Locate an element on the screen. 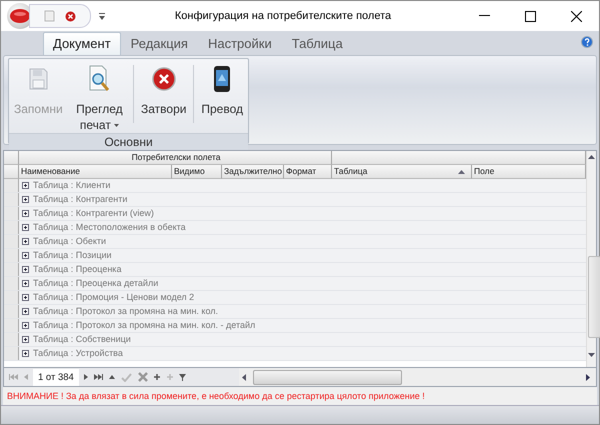 This screenshot has width=600, height=425. group-row-label: Таблица : Промоция - Ценови модел 2 is located at coordinates (113, 297).